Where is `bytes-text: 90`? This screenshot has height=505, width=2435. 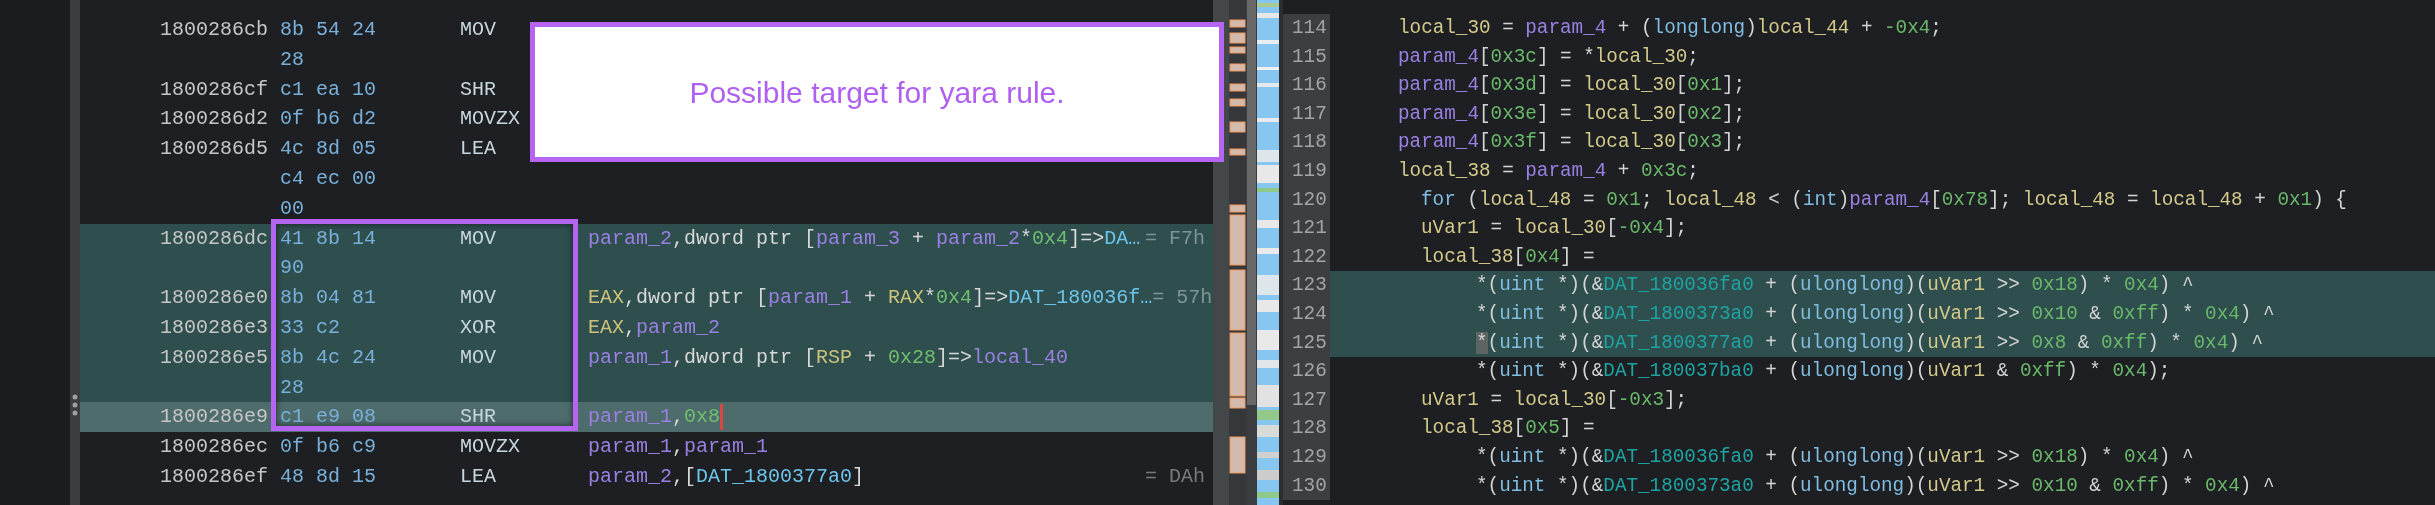 bytes-text: 90 is located at coordinates (292, 268).